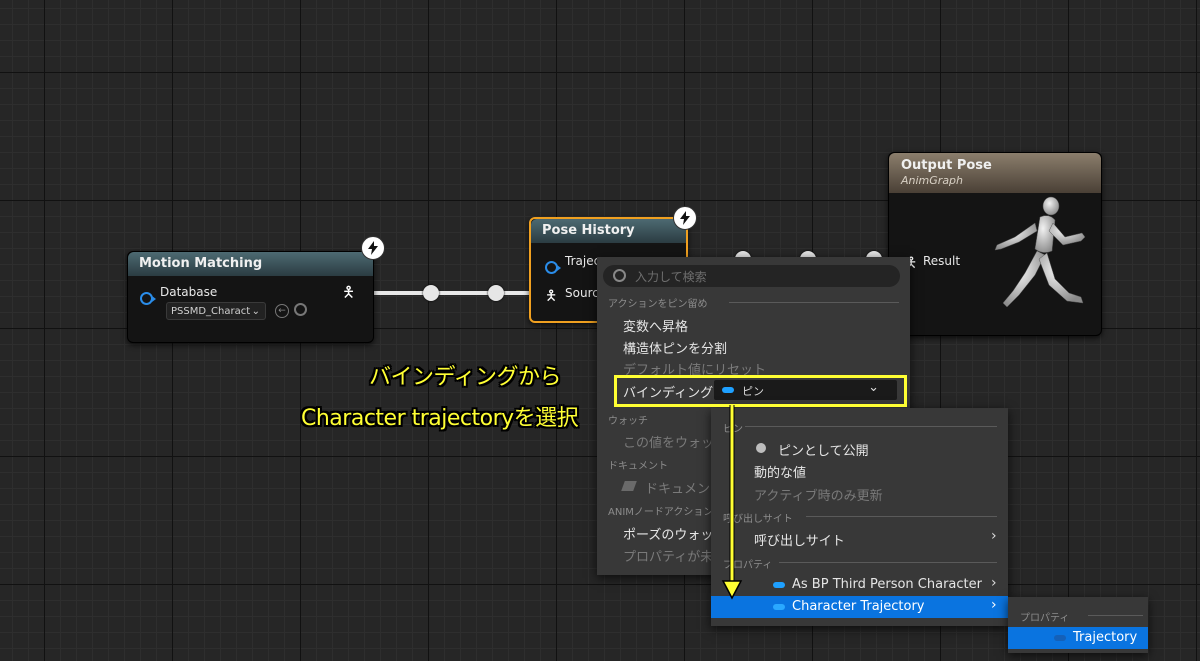 This screenshot has height=661, width=1200. Describe the element at coordinates (255, 311) in the screenshot. I see `chevron-down-icon: ⌄` at that location.